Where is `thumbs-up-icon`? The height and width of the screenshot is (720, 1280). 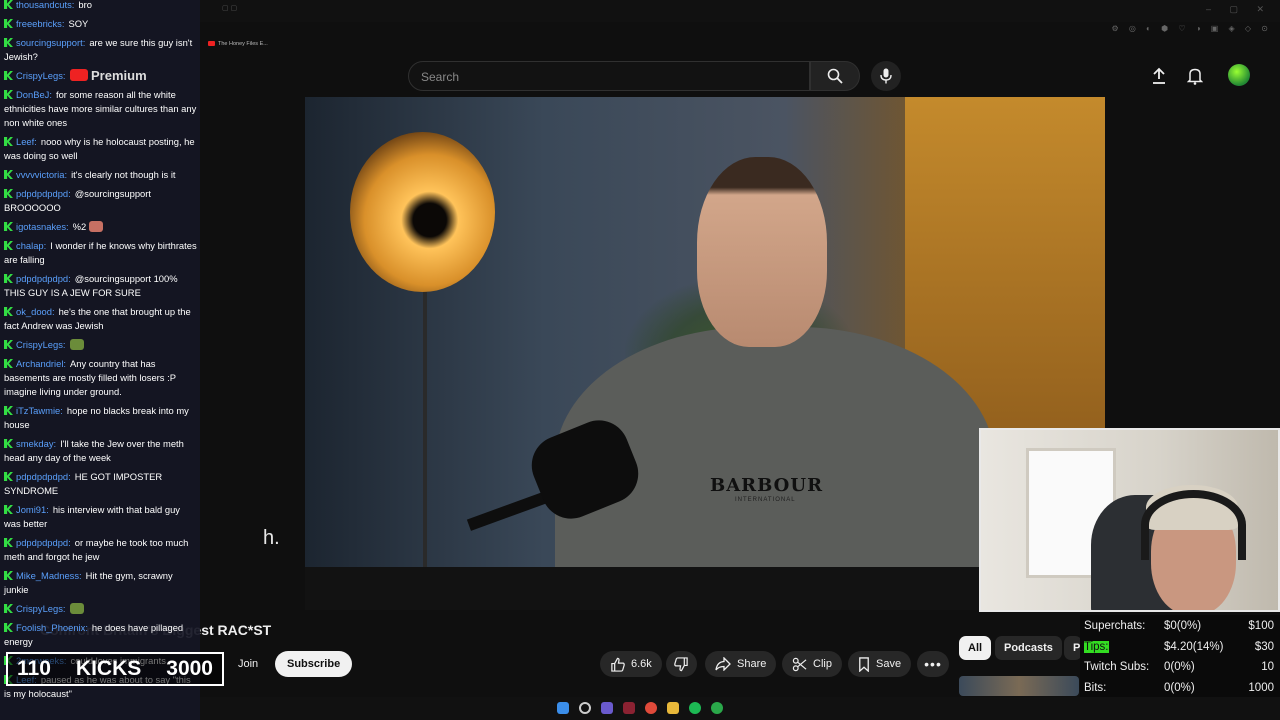
thumbs-up-icon is located at coordinates (618, 664).